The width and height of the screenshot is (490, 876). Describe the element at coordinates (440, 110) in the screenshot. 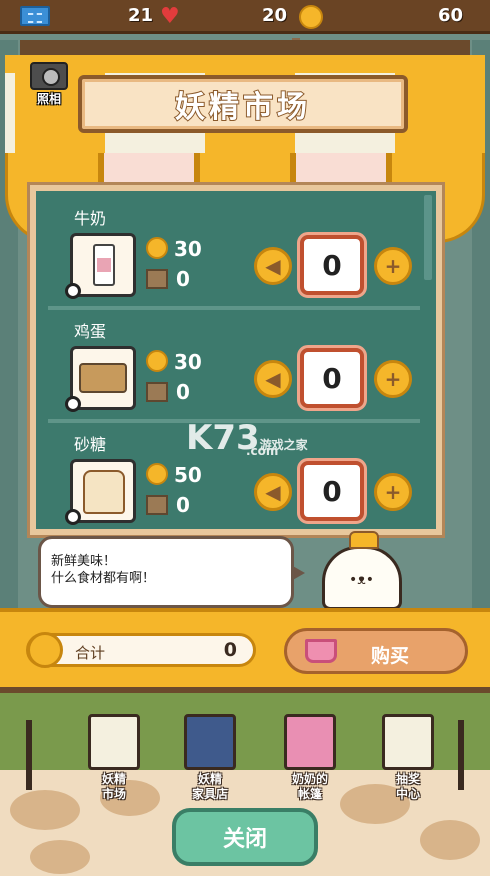

I see `awning-stripe` at that location.